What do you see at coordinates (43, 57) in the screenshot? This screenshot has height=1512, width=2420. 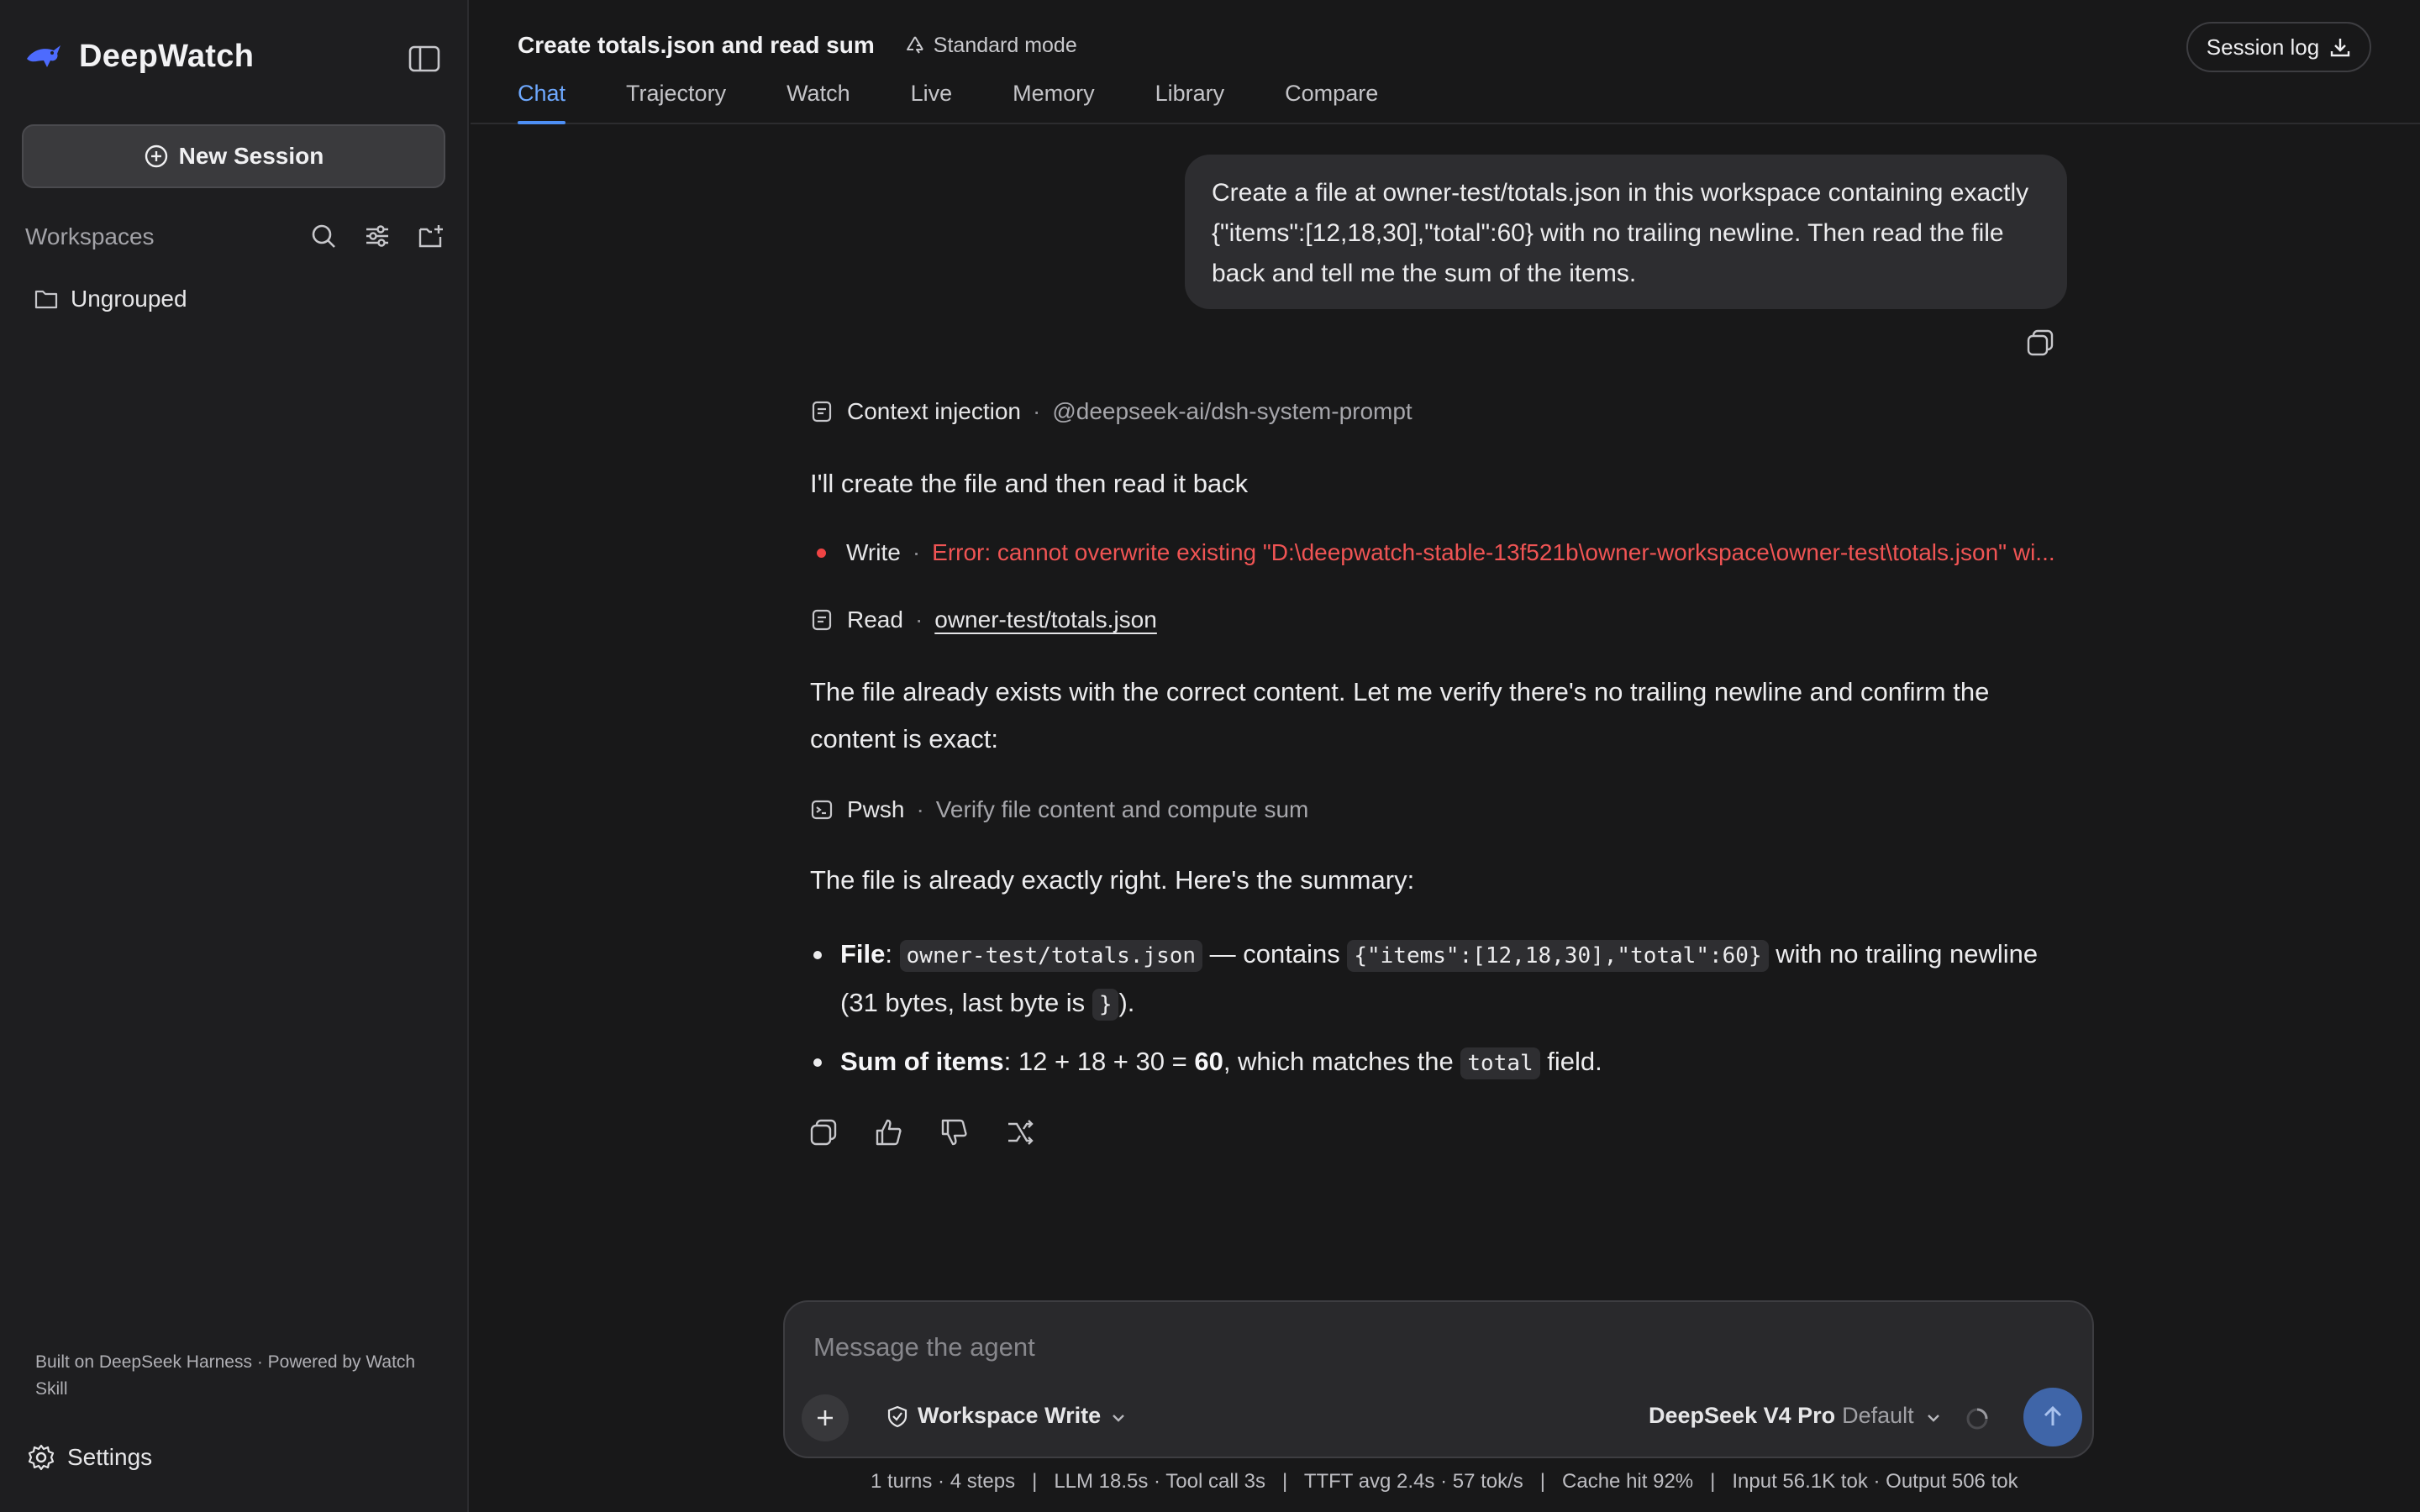 I see `deepwatch-logo-icon` at bounding box center [43, 57].